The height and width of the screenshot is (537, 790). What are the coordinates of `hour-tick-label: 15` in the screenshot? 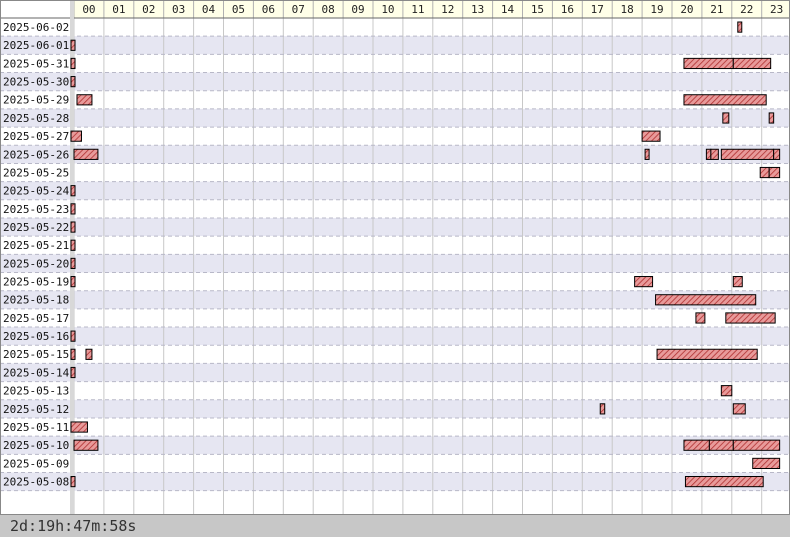 It's located at (537, 9).